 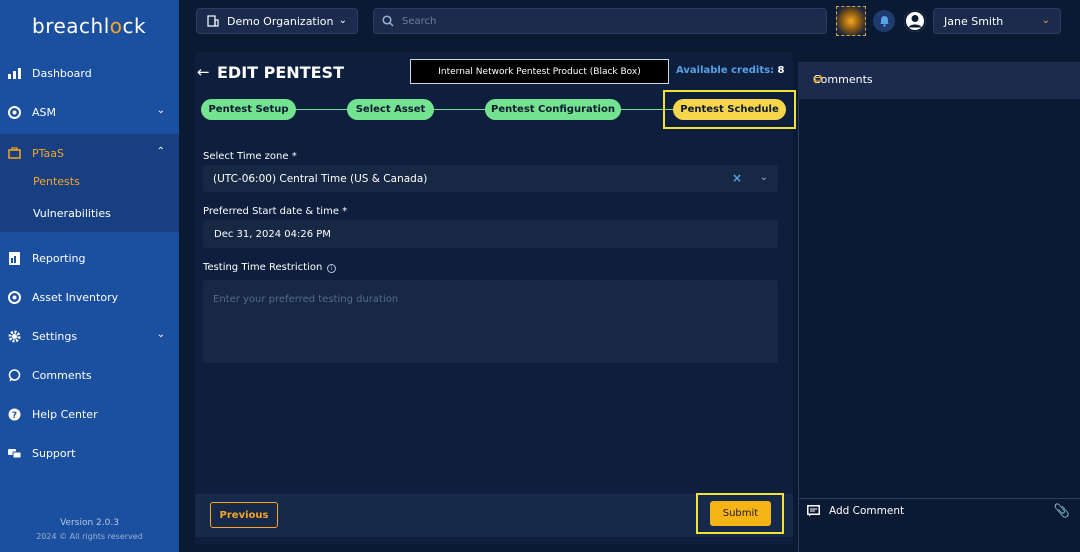 What do you see at coordinates (54, 453) in the screenshot?
I see `sidebar-item-label: Support` at bounding box center [54, 453].